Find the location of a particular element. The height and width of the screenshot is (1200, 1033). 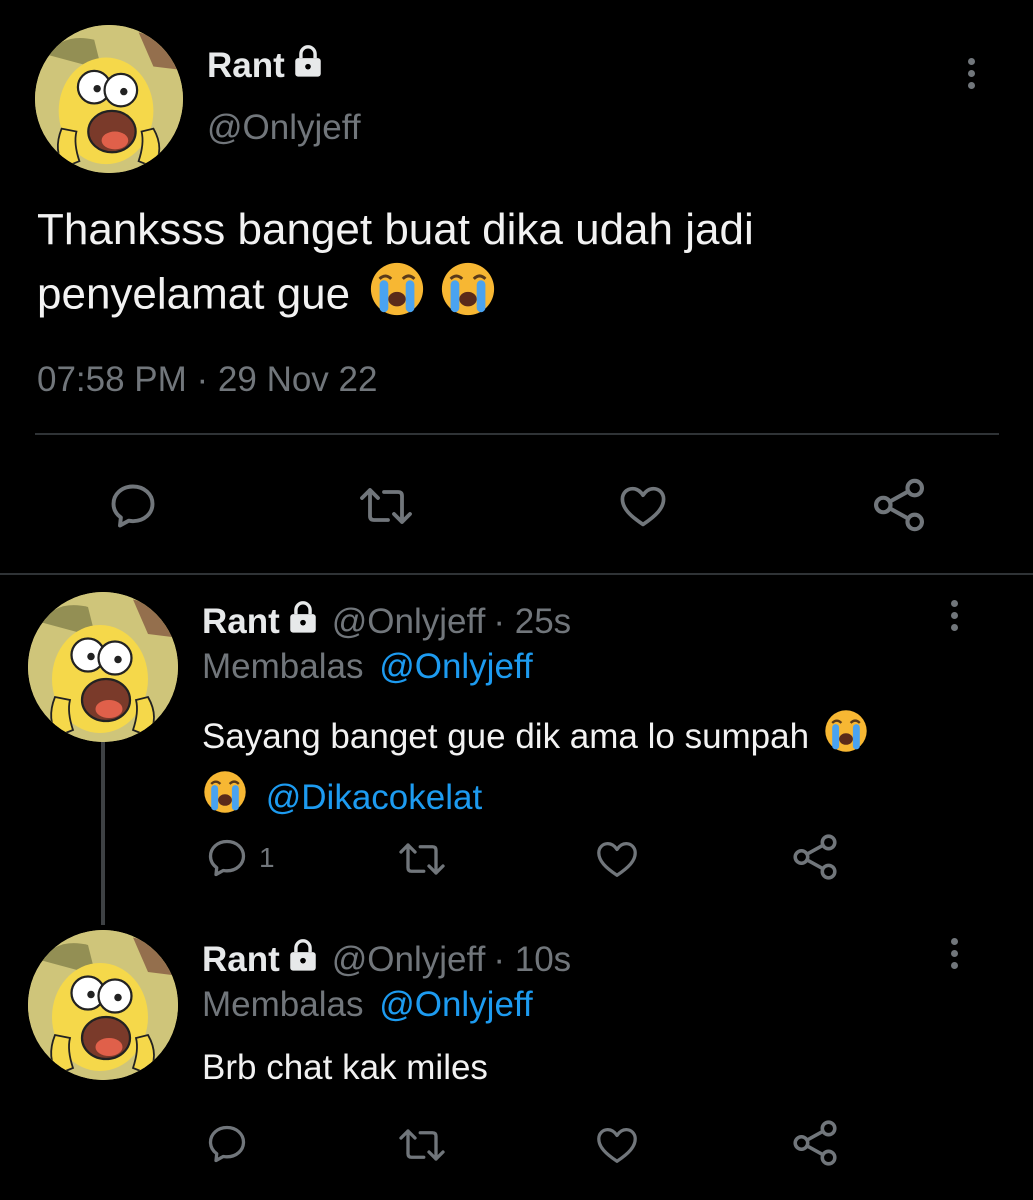

reply-button: 1 is located at coordinates (239, 858).